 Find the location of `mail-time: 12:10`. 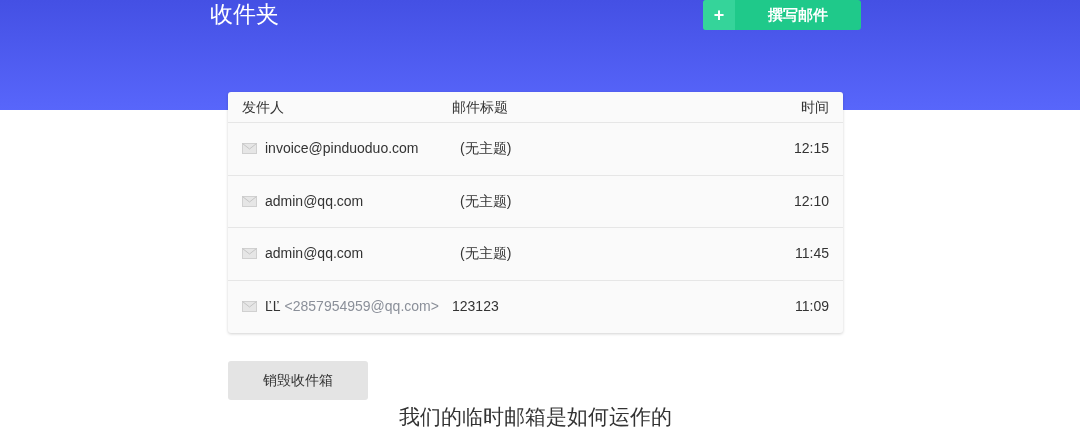

mail-time: 12:10 is located at coordinates (811, 201).